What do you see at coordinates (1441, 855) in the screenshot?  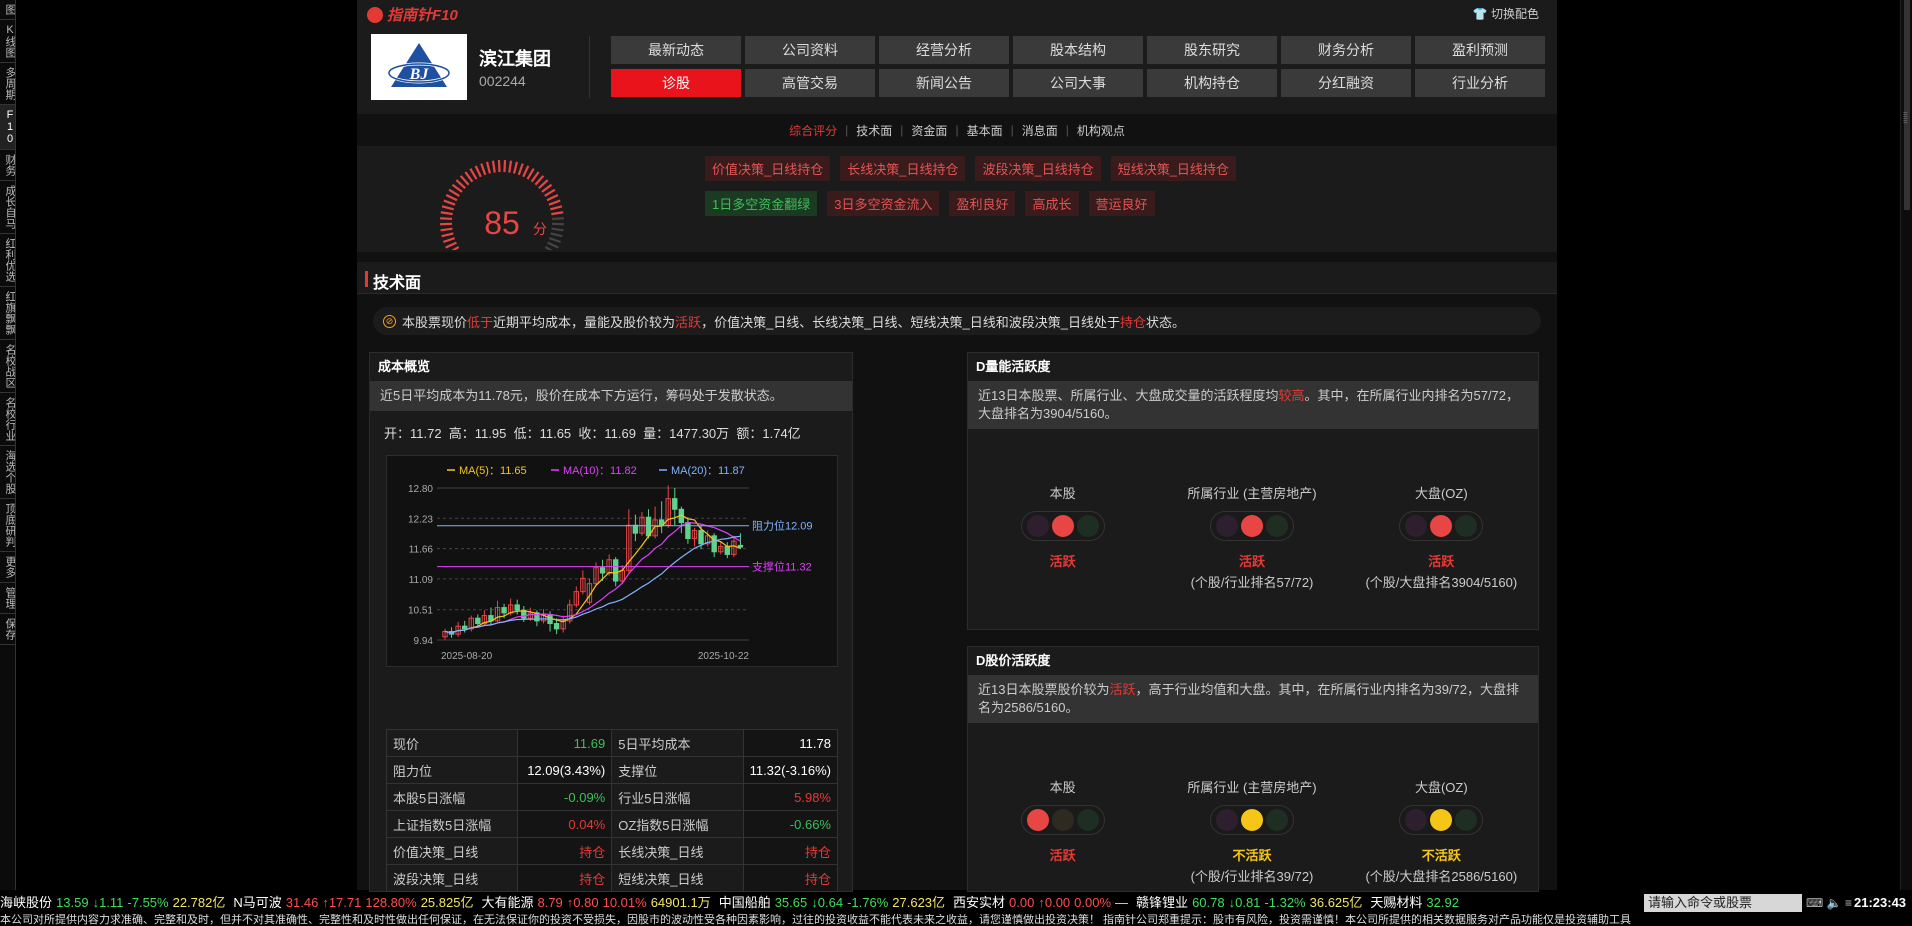 I see `activity-status: 不活跃` at bounding box center [1441, 855].